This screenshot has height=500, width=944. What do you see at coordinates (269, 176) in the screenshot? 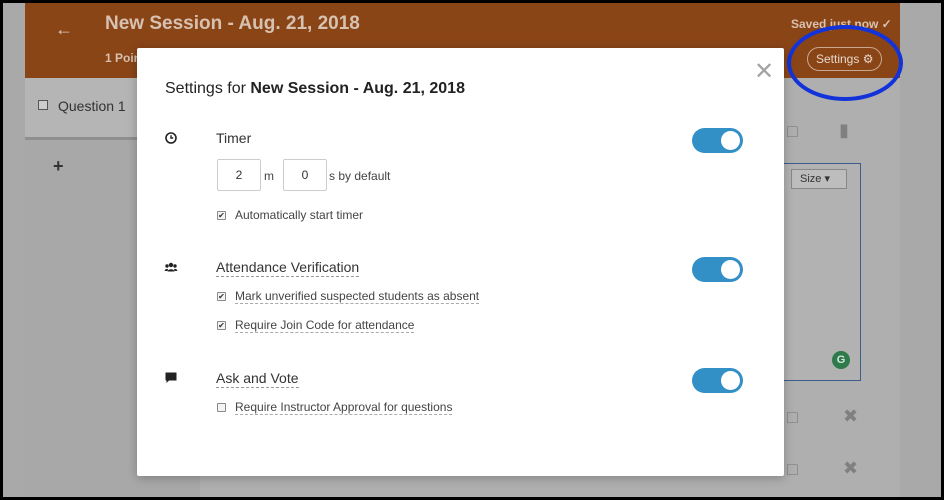
I see `minutes-unit-label: m` at bounding box center [269, 176].